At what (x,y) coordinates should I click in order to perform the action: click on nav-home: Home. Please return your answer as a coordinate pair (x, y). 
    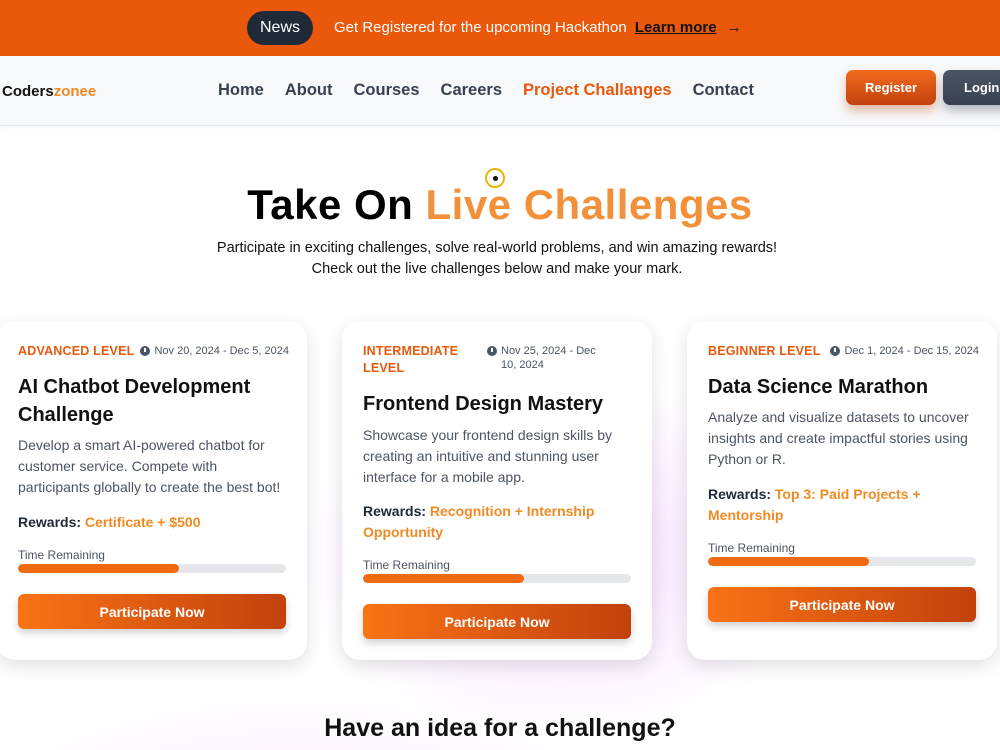
    Looking at the image, I should click on (241, 90).